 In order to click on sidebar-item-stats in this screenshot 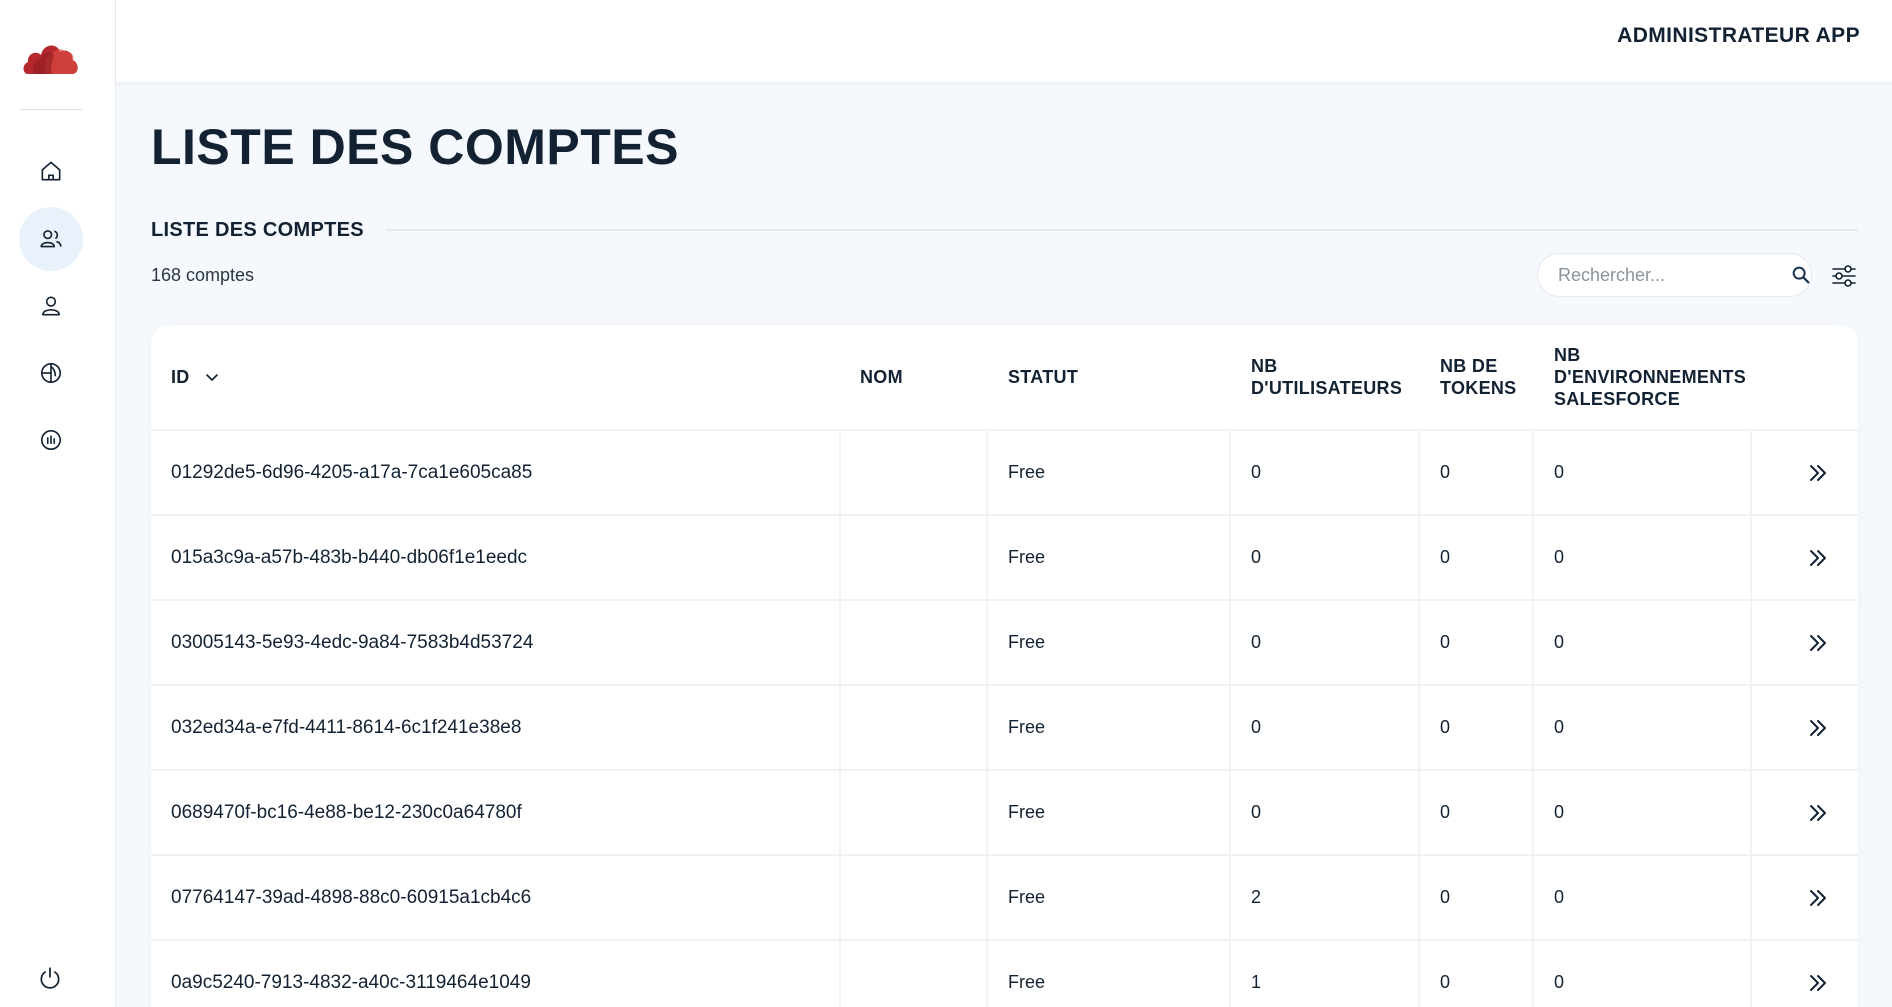, I will do `click(51, 440)`.